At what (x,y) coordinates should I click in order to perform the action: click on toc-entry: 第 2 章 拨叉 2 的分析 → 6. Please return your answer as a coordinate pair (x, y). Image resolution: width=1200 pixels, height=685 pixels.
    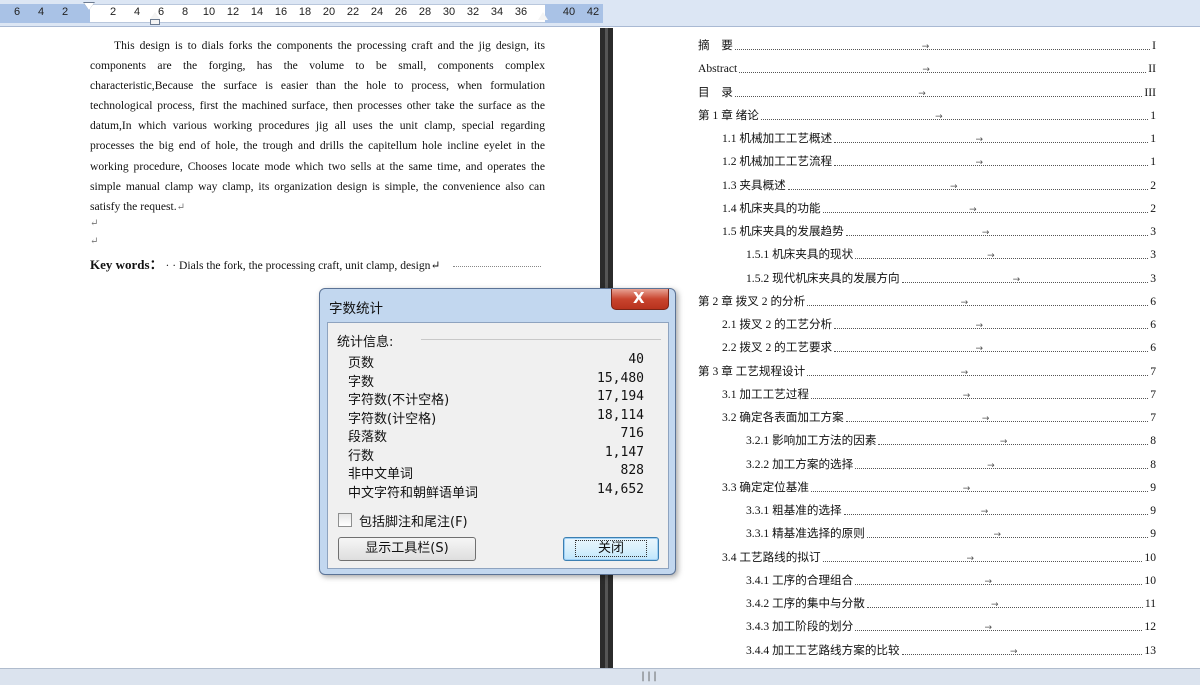
    Looking at the image, I should click on (927, 301).